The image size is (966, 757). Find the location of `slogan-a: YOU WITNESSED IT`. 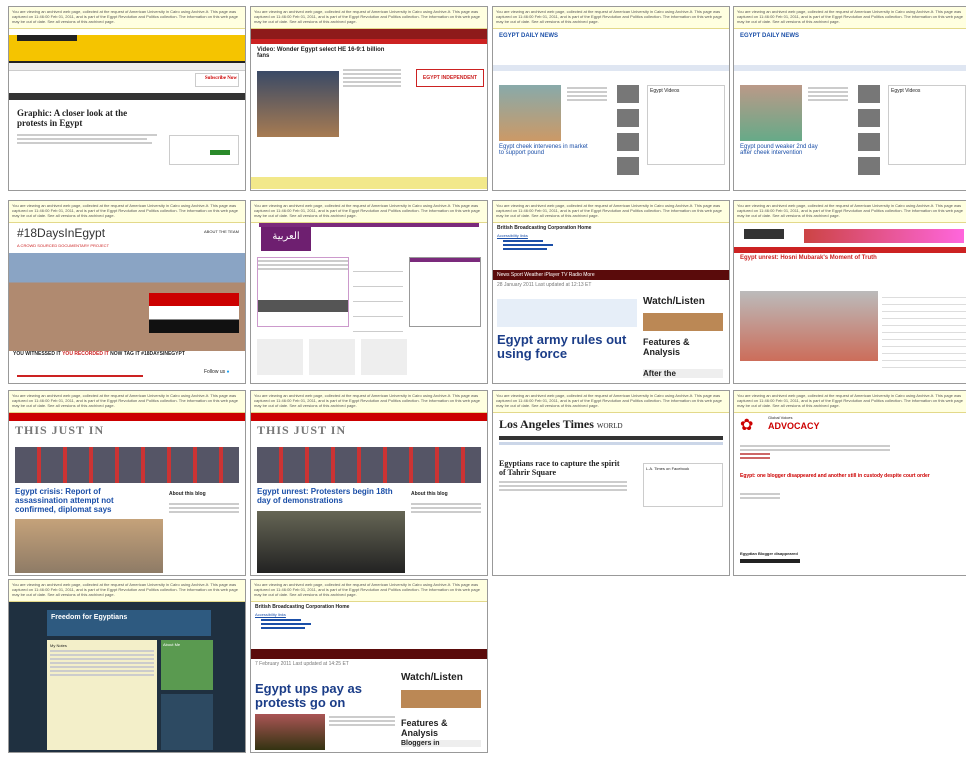

slogan-a: YOU WITNESSED IT is located at coordinates (37, 354).